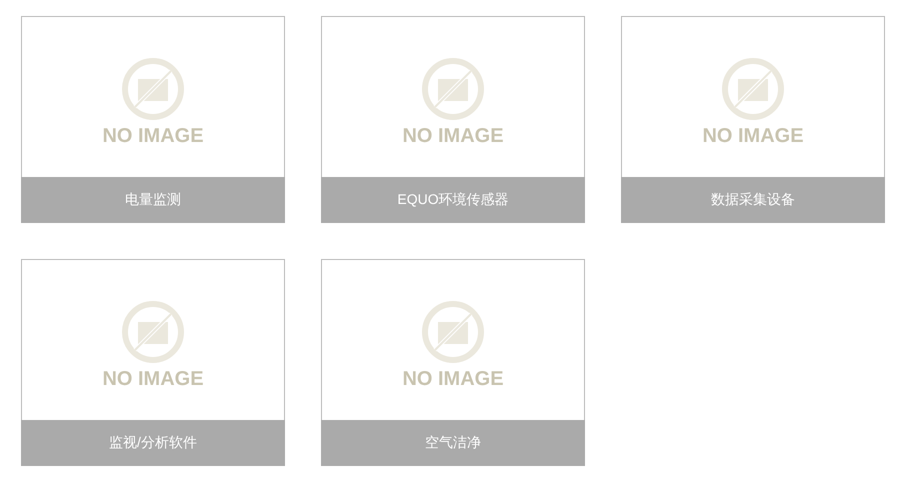 This screenshot has width=909, height=482. What do you see at coordinates (753, 200) in the screenshot?
I see `product-caption: 数据采集设备` at bounding box center [753, 200].